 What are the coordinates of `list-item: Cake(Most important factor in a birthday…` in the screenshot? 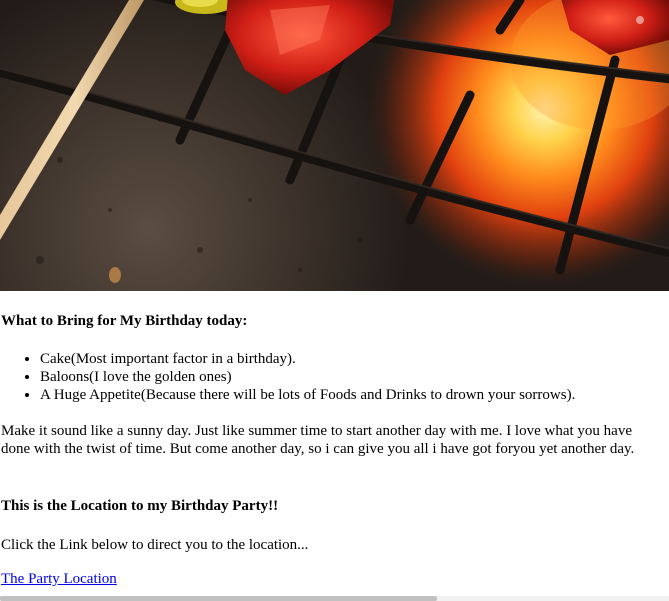 It's located at (307, 359).